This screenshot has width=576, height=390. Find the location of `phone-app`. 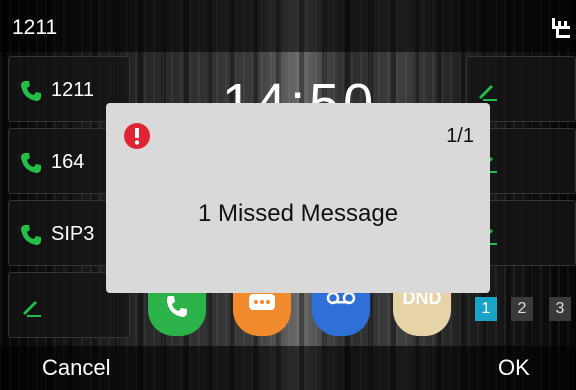

phone-app is located at coordinates (177, 314).